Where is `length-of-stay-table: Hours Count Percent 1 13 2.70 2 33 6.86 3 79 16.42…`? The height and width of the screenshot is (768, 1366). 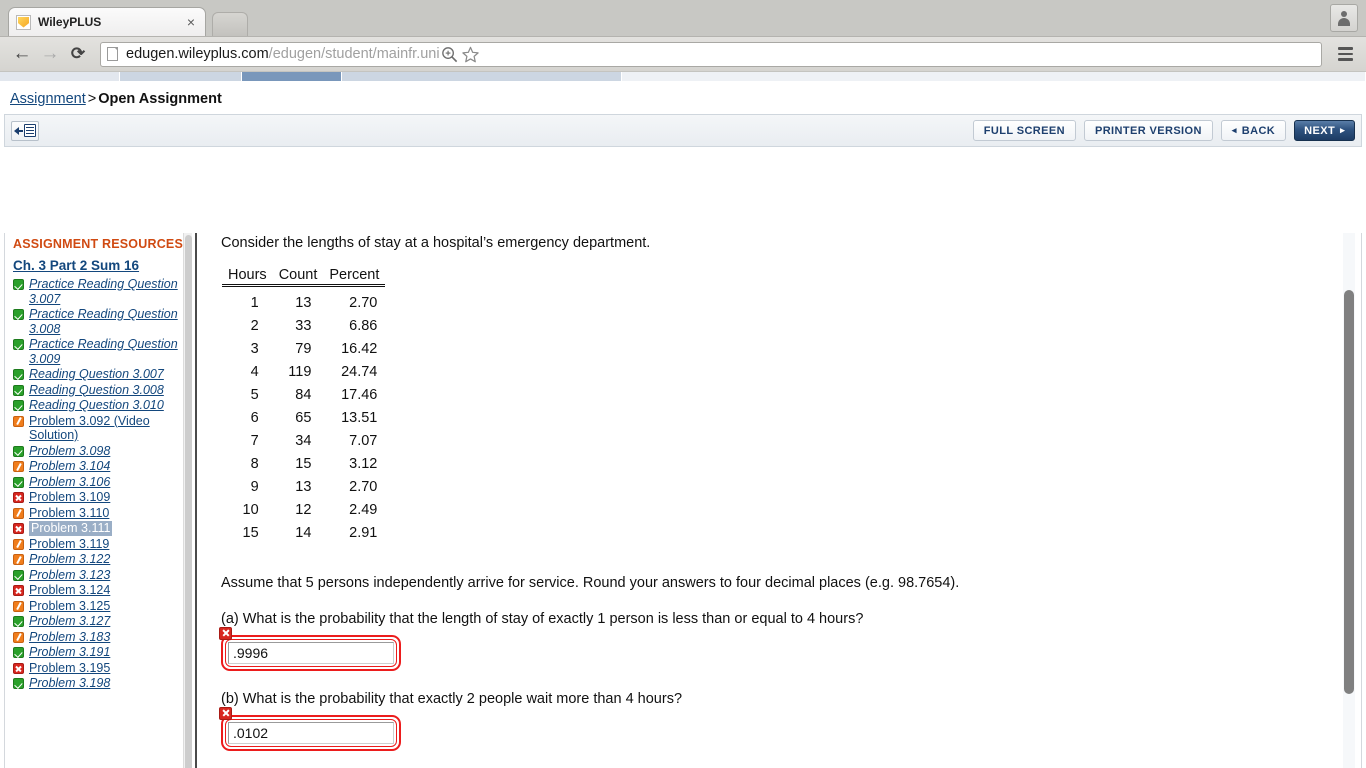
length-of-stay-table: Hours Count Percent 1 13 2.70 2 33 6.86 3 79 16.42… is located at coordinates (304, 406).